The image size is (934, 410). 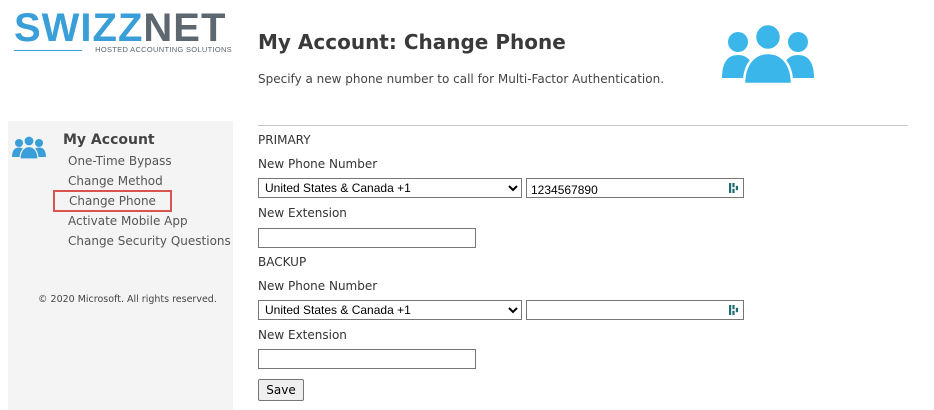 I want to click on backup-section-label: BACKUP, so click(x=282, y=262).